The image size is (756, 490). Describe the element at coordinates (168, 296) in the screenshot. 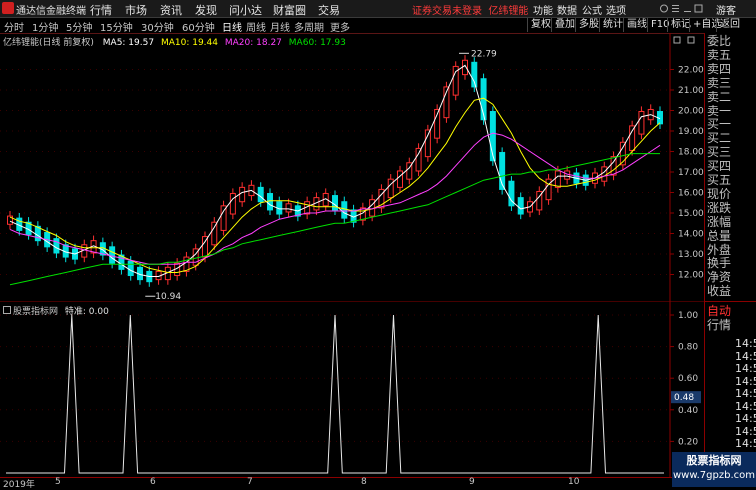

I see `min-price-label: 10.94` at that location.